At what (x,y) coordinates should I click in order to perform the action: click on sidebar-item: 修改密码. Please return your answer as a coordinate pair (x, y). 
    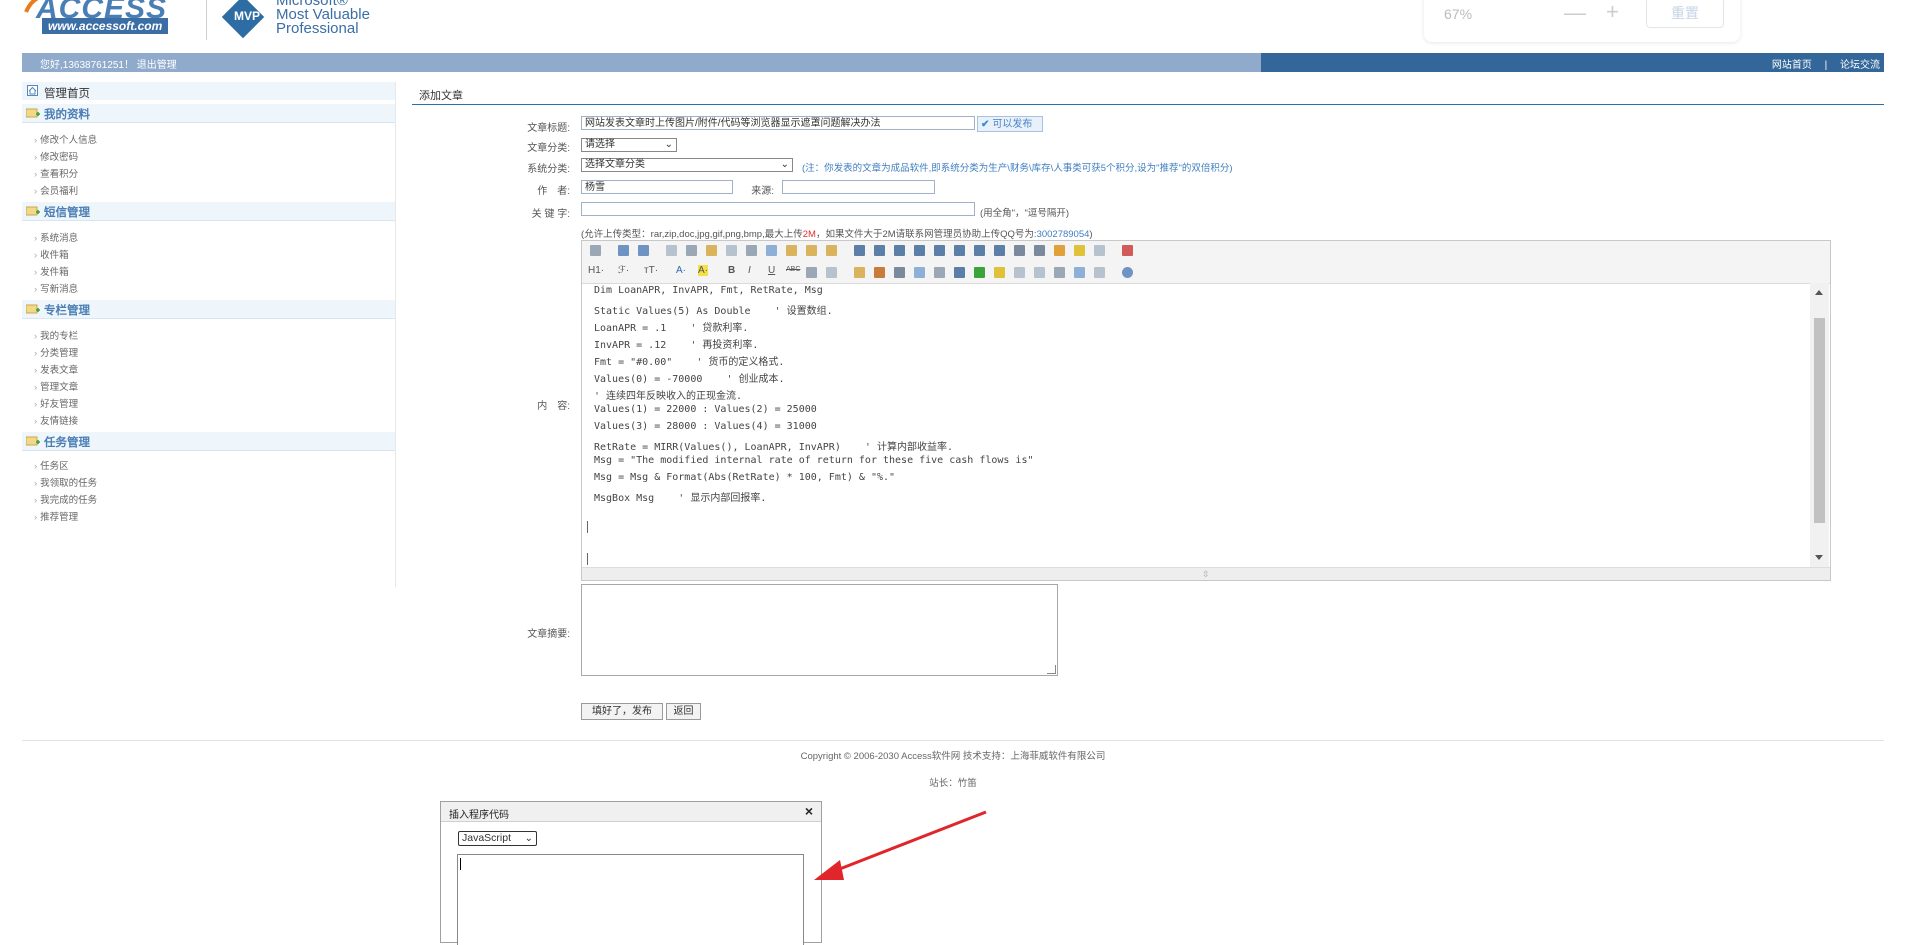
    Looking at the image, I should click on (56, 156).